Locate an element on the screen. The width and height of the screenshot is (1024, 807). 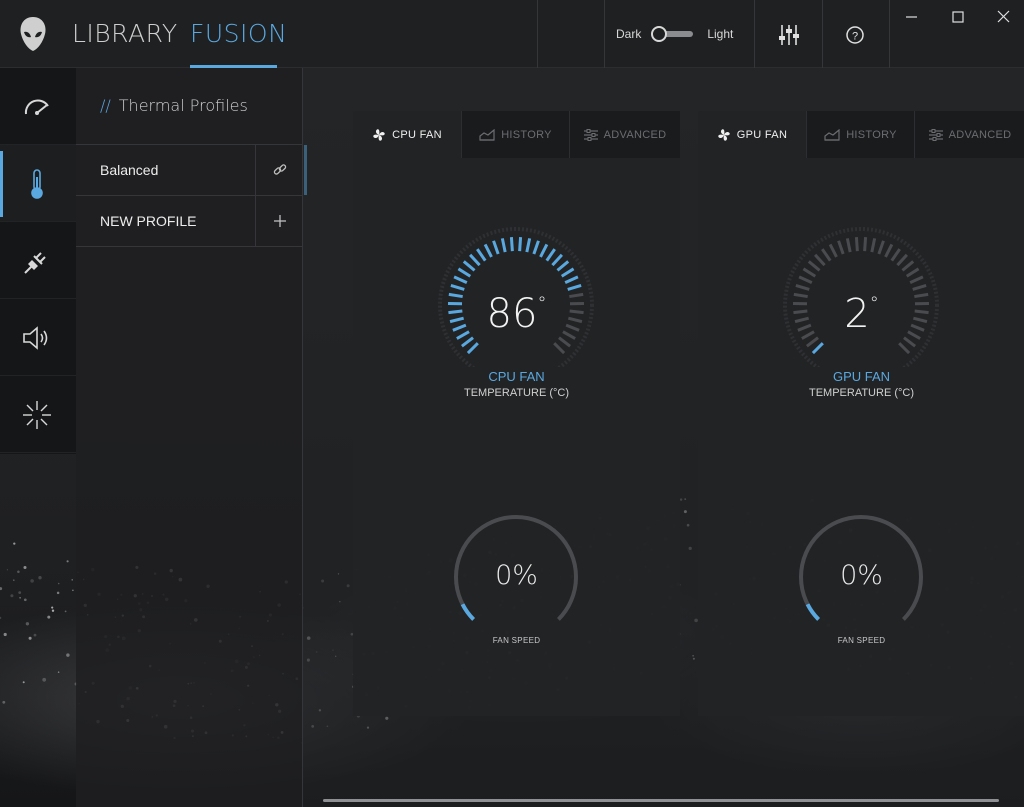
theme-switch is located at coordinates (673, 34).